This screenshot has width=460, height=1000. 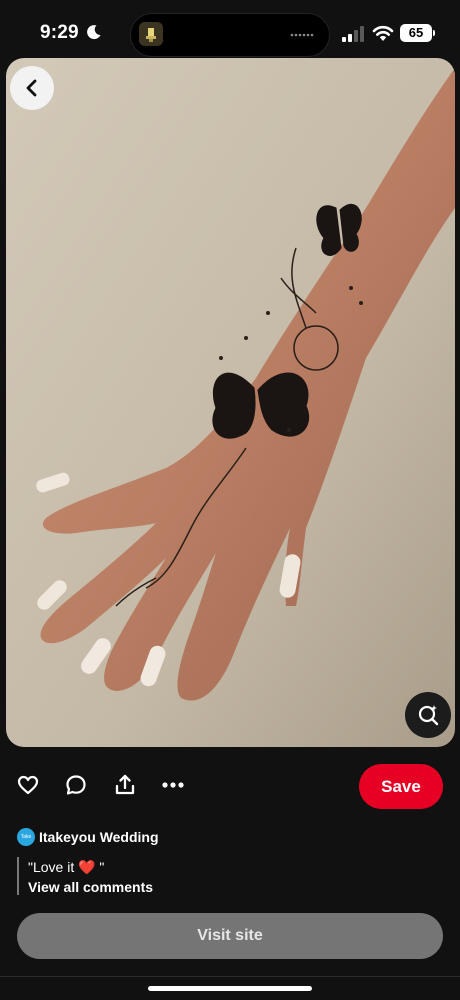 What do you see at coordinates (90, 887) in the screenshot?
I see `view-all-comments-link: View all comments` at bounding box center [90, 887].